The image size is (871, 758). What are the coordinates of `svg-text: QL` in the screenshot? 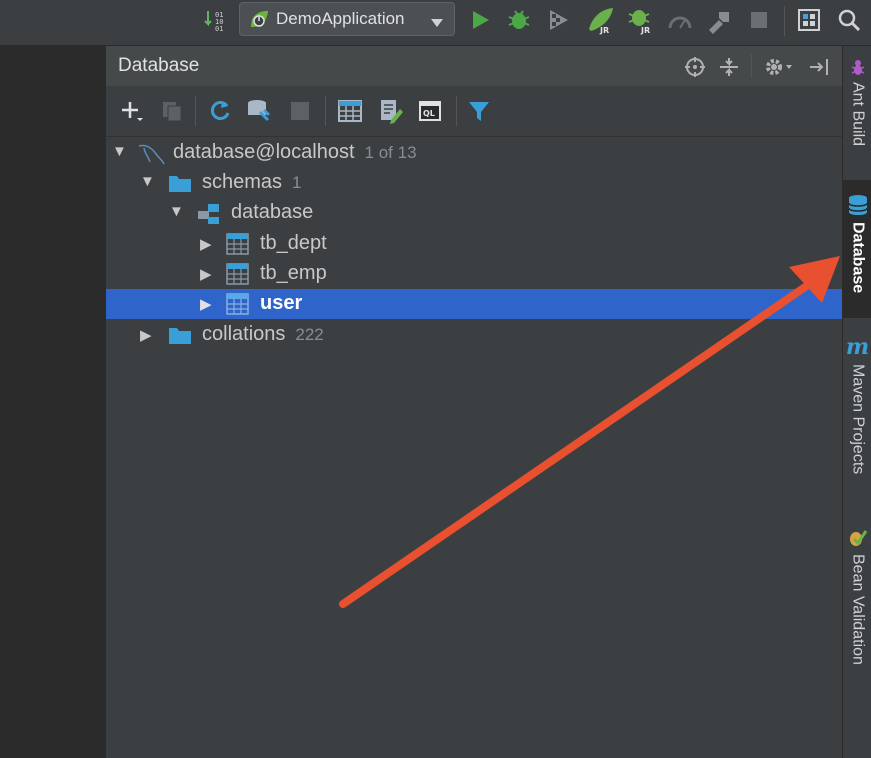 It's located at (429, 113).